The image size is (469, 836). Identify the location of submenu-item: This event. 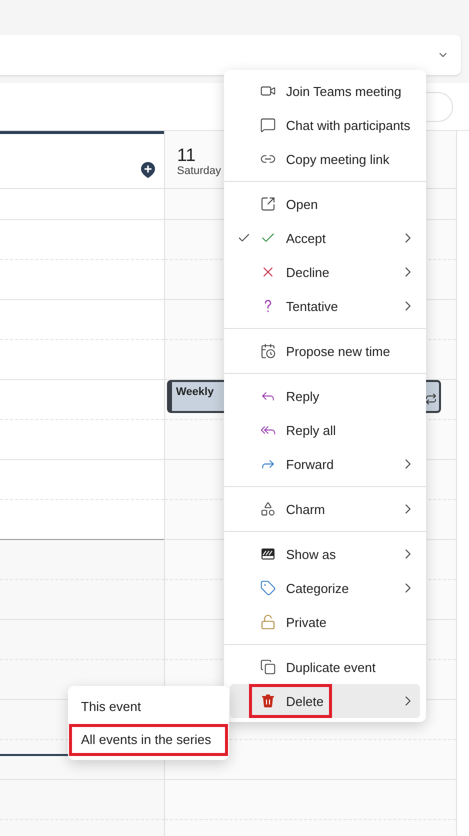
(148, 706).